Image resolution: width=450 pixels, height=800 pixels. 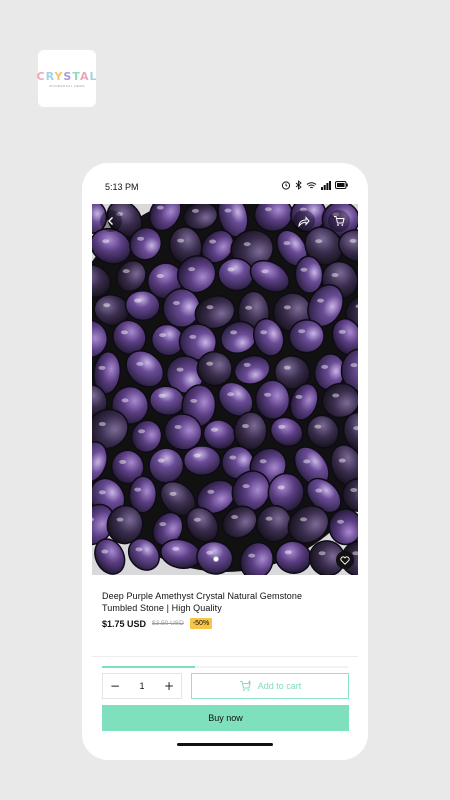 I want to click on status-time: 5:13 PM, so click(x=122, y=187).